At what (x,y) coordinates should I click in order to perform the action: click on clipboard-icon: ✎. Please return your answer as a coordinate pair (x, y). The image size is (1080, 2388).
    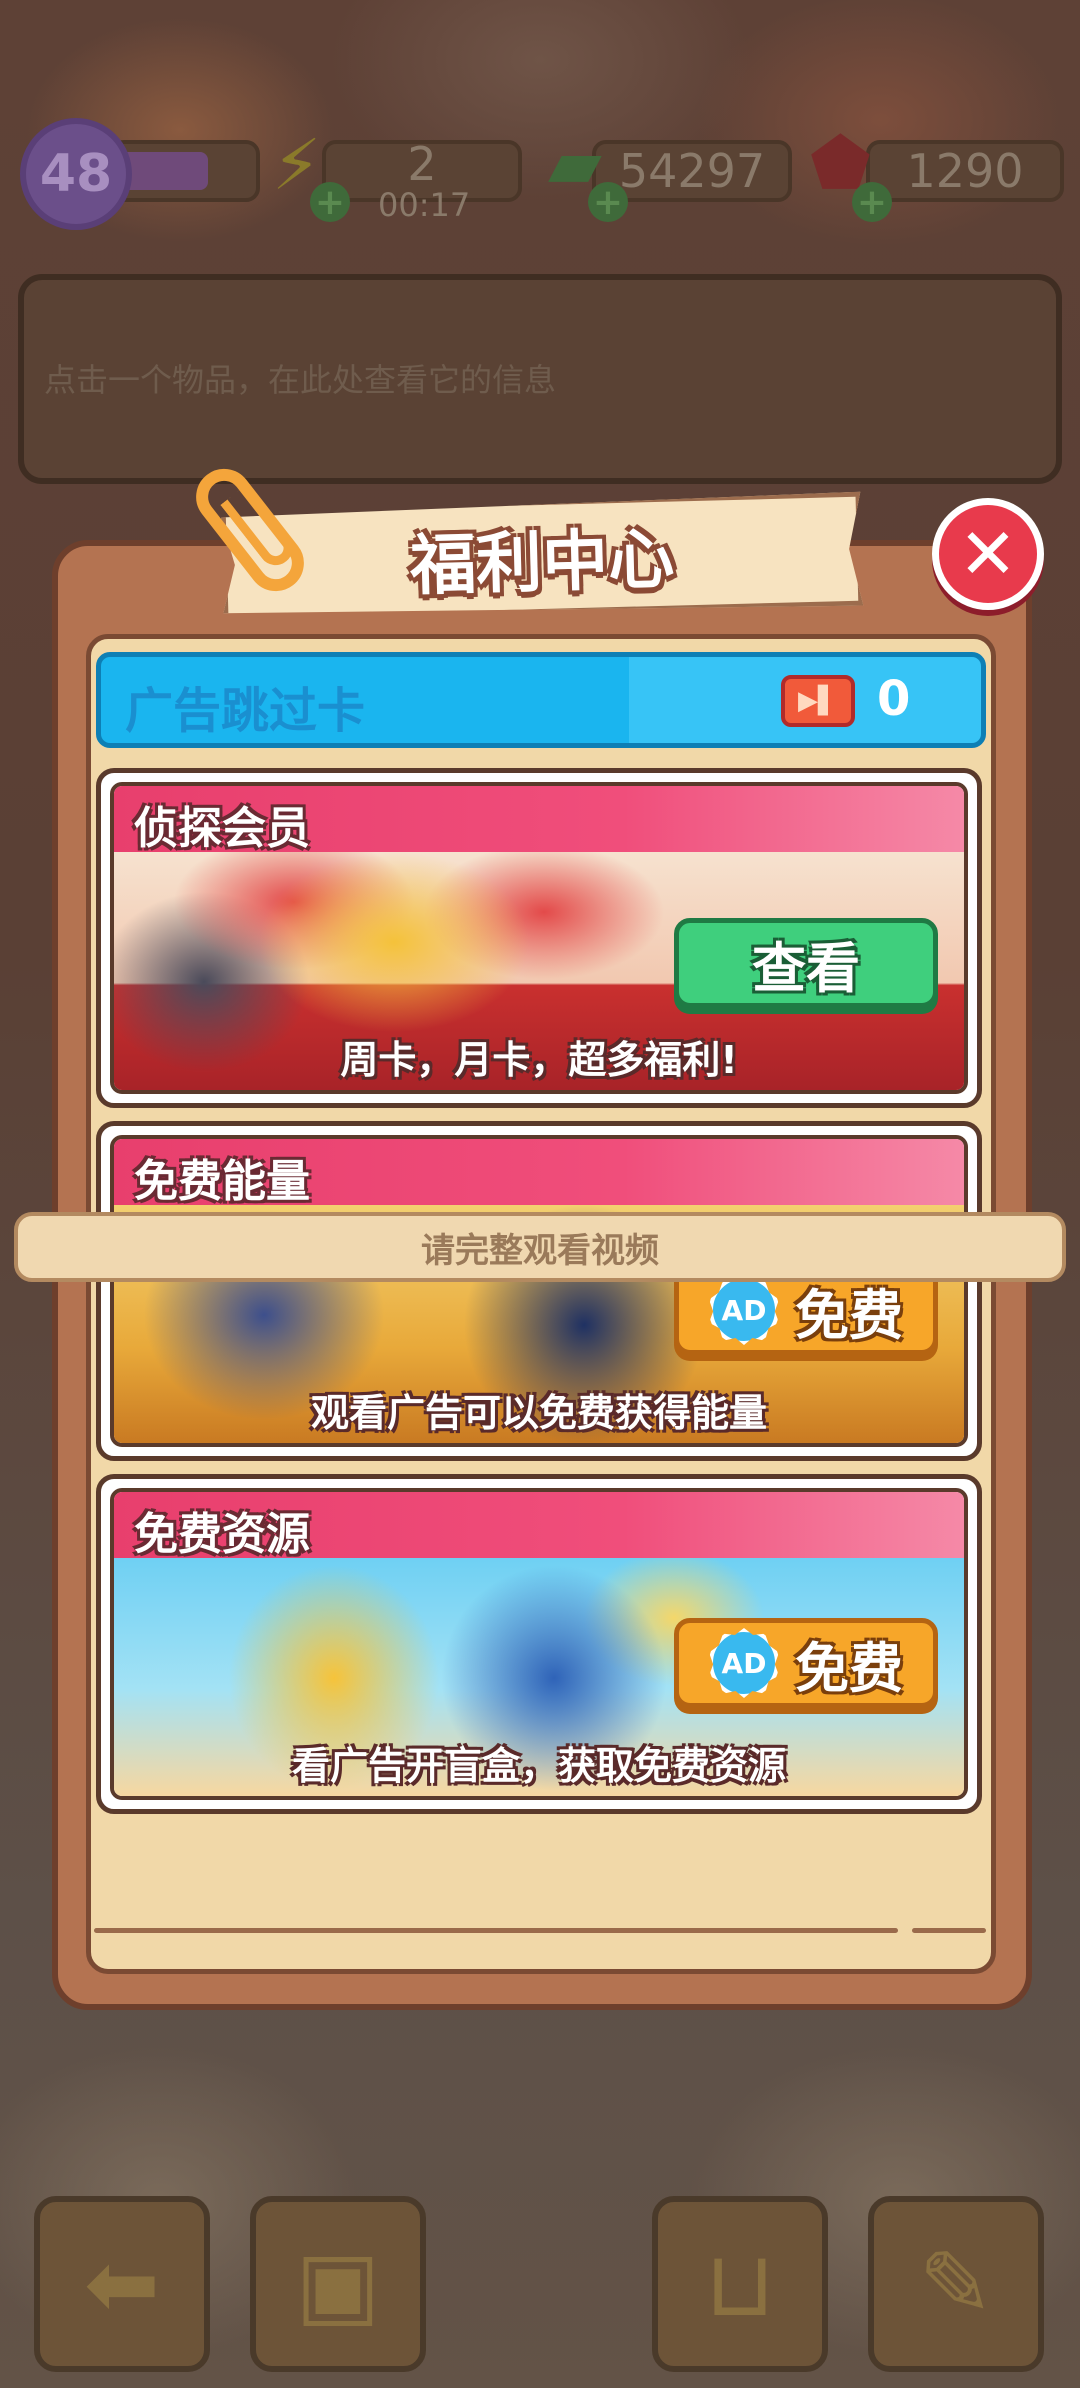
    Looking at the image, I should click on (956, 2284).